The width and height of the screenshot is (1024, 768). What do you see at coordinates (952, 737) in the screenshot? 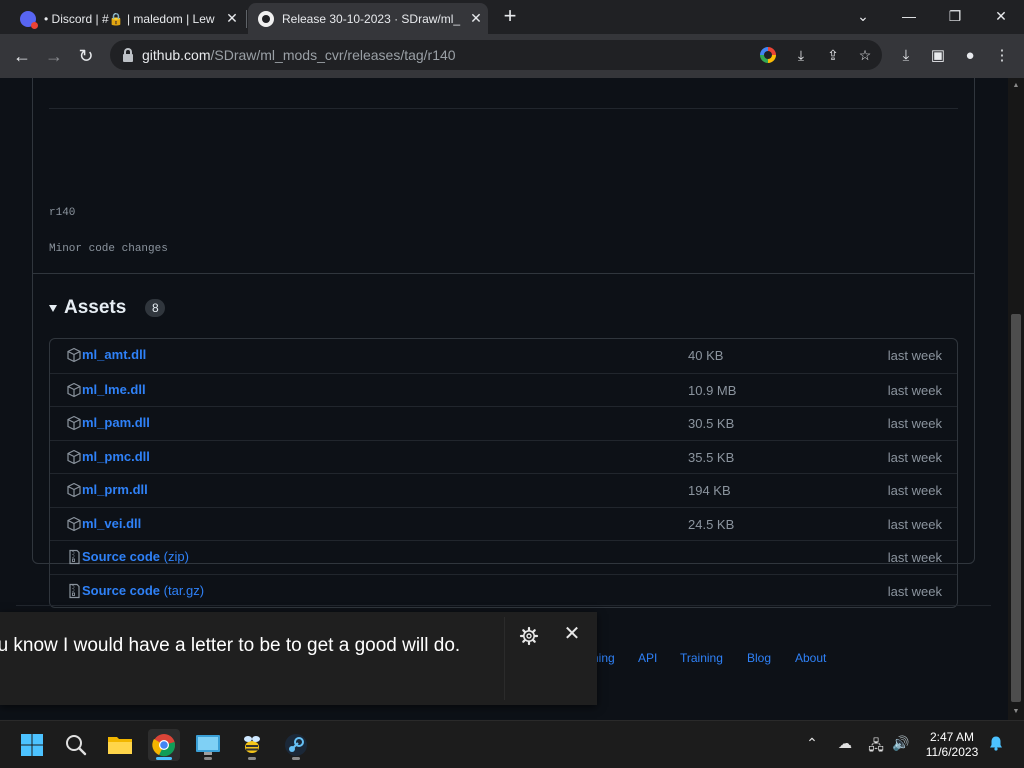
I see `clock-time: 2:47 AM` at bounding box center [952, 737].